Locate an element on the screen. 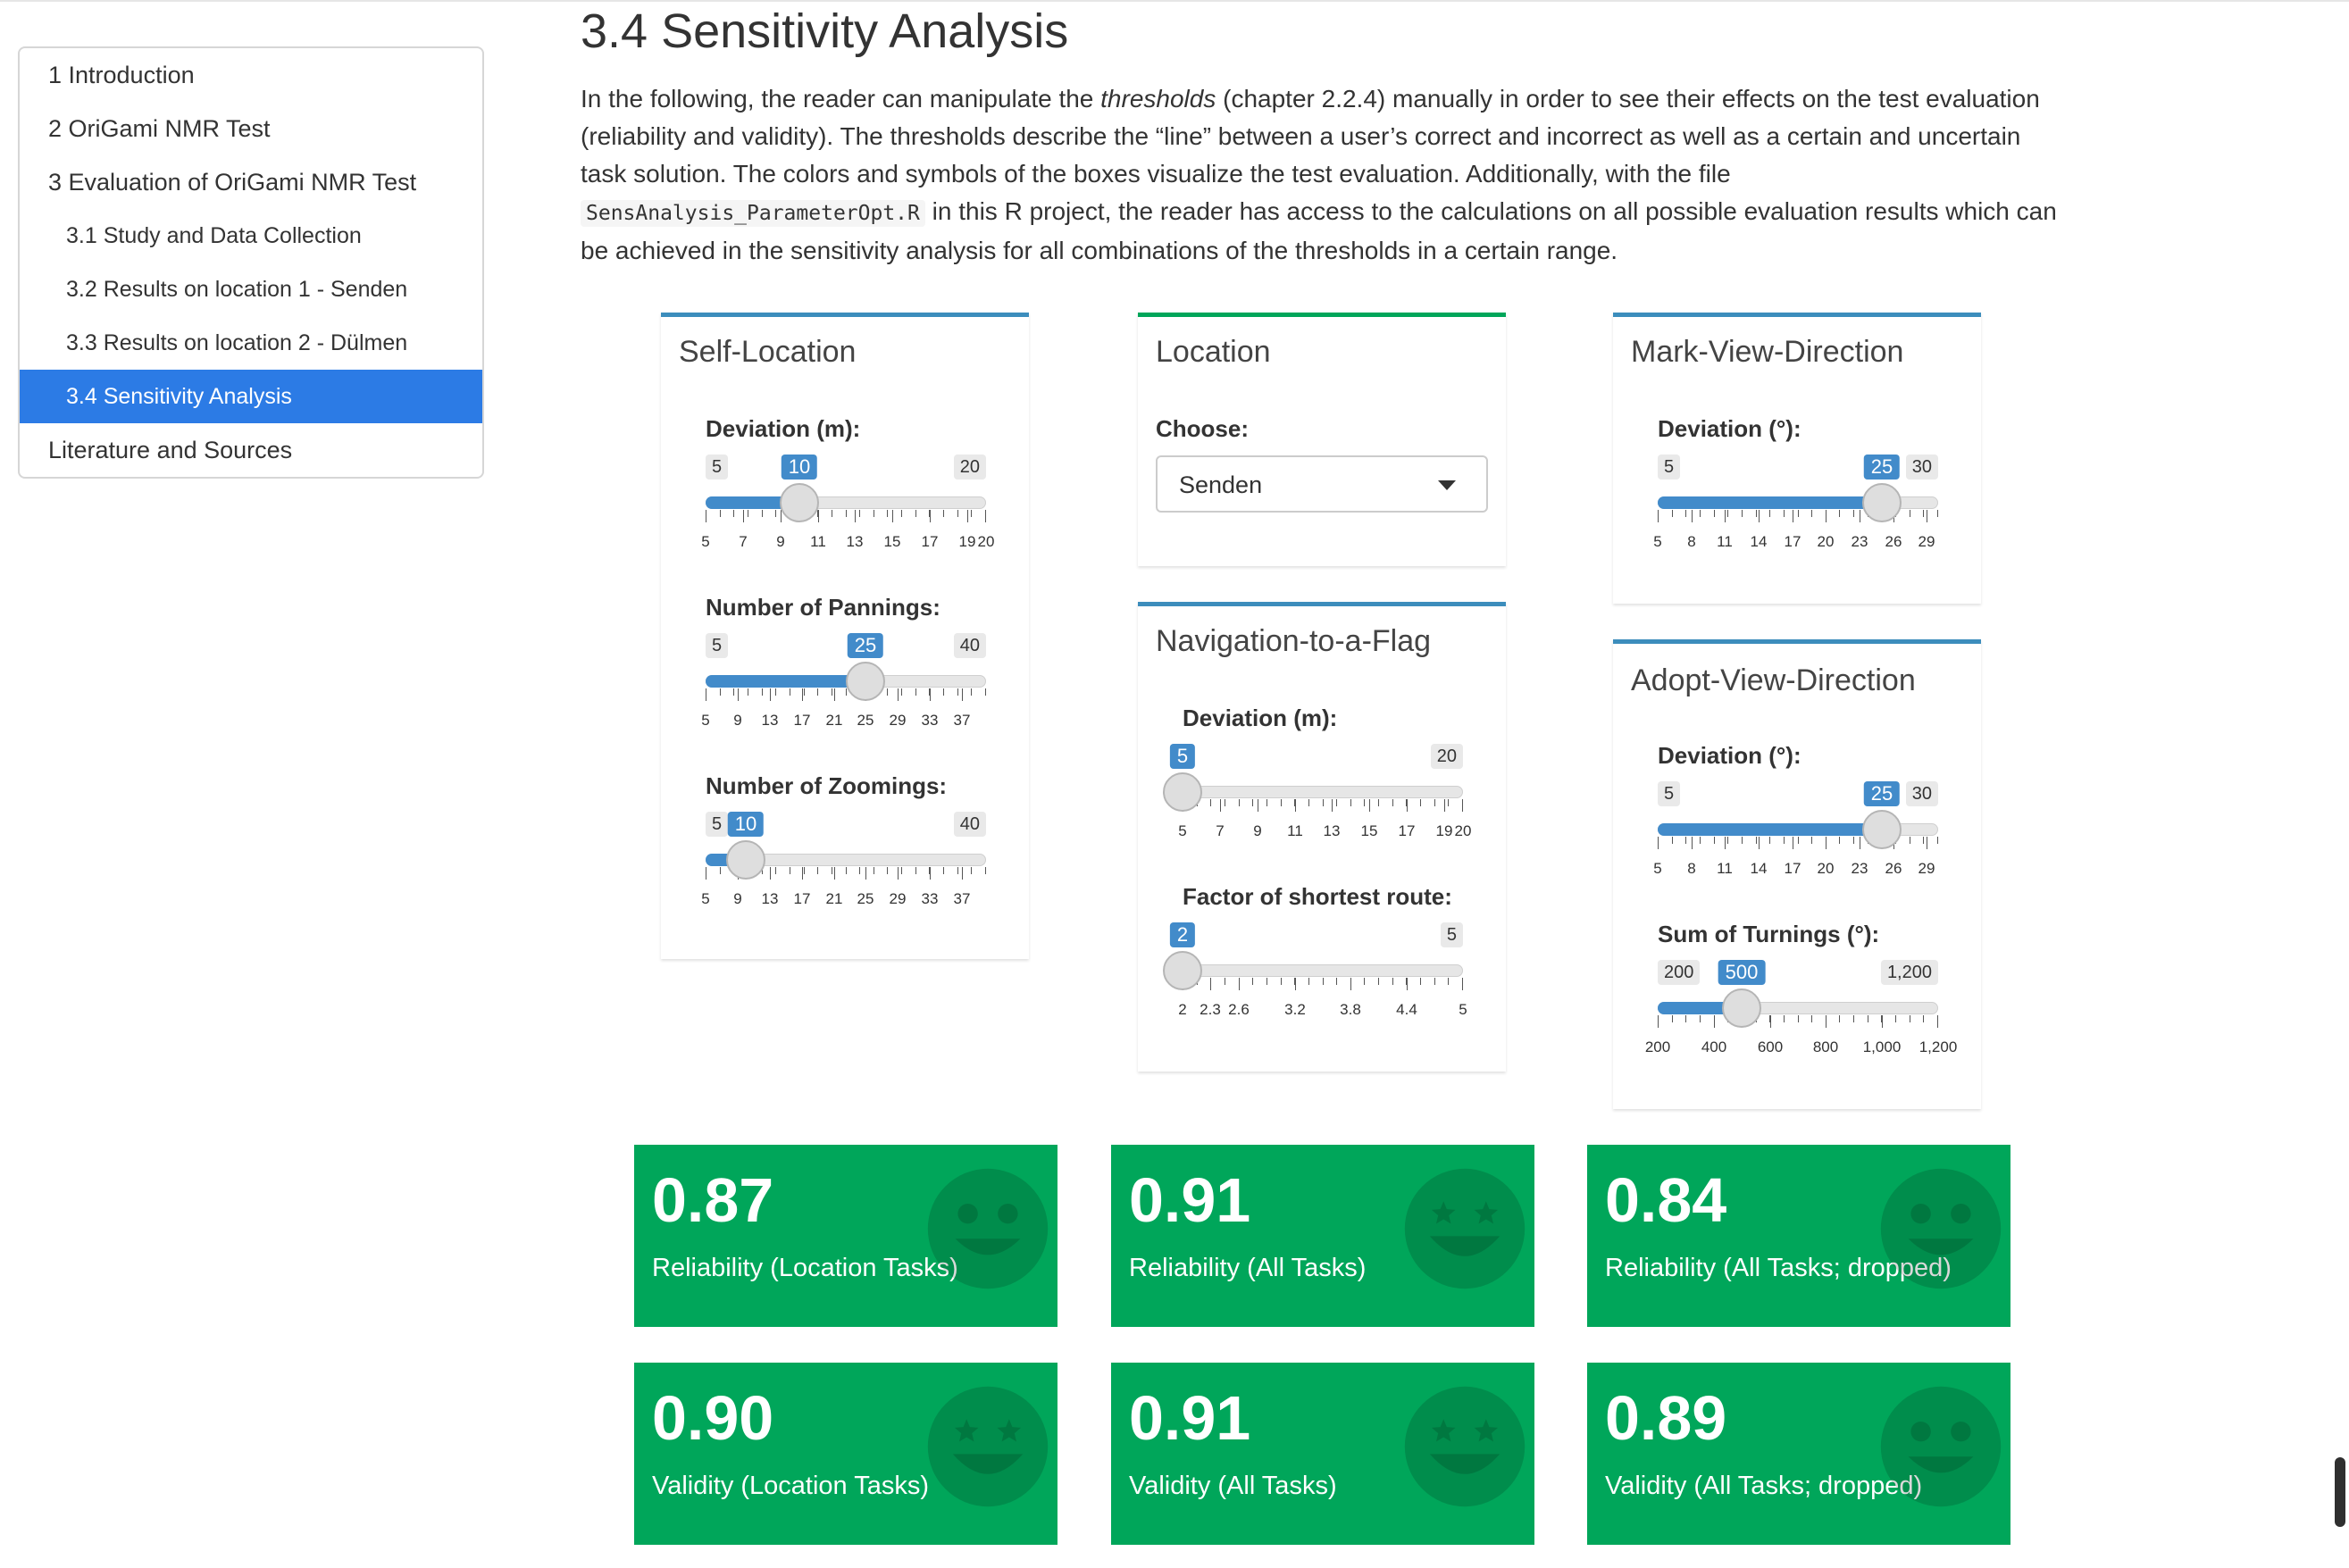  slider-tick-label: 15 is located at coordinates (1369, 830).